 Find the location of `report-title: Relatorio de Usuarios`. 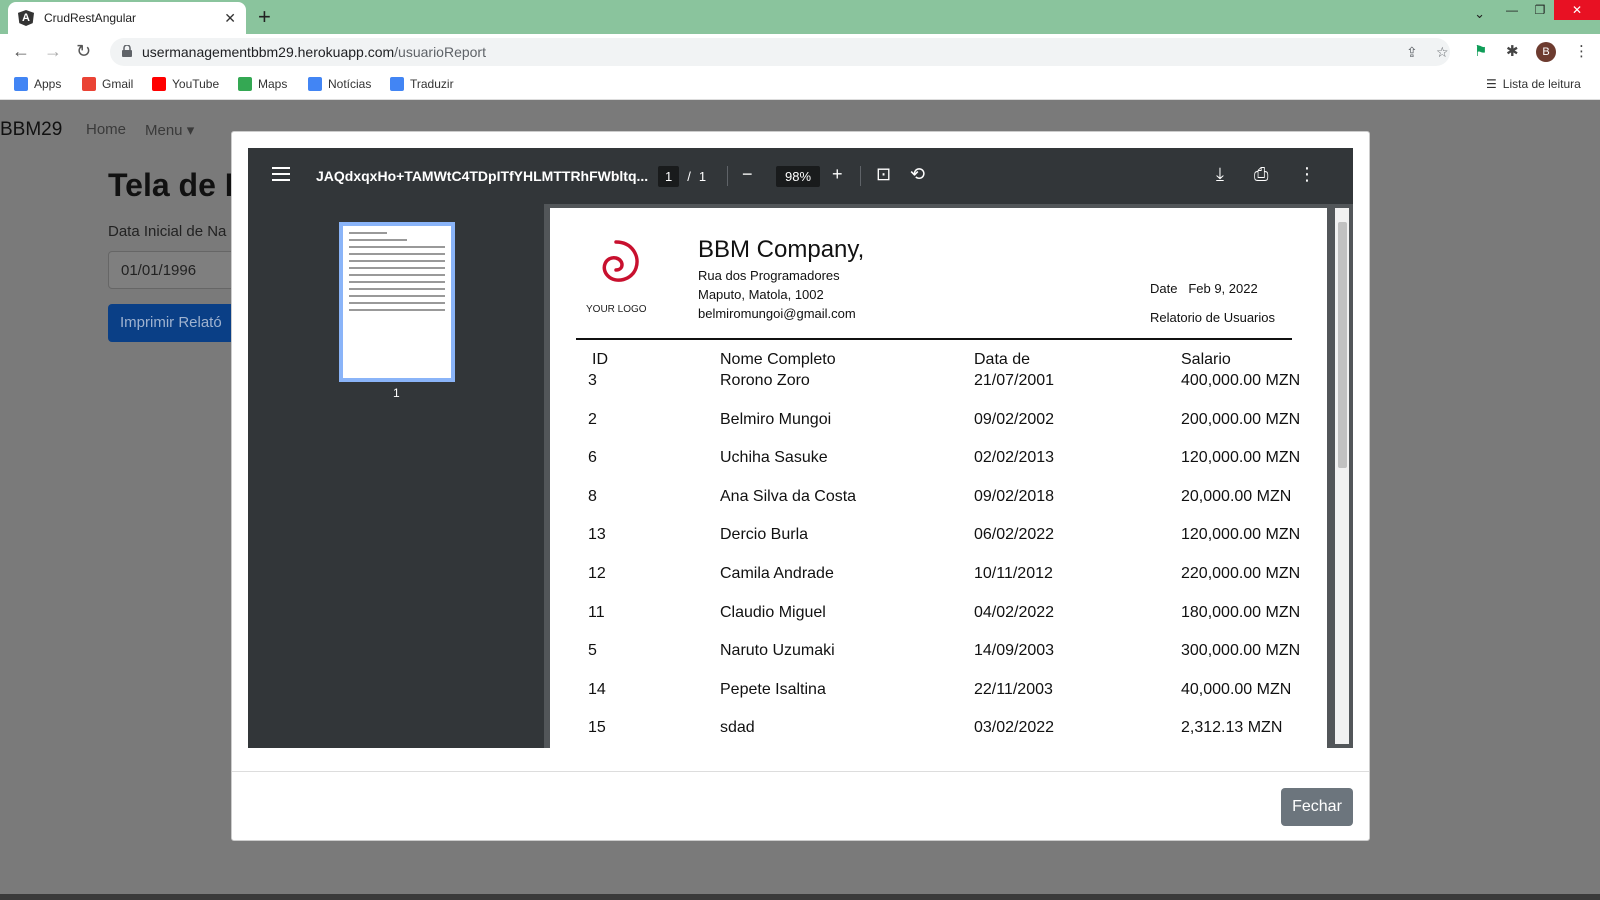

report-title: Relatorio de Usuarios is located at coordinates (1213, 317).